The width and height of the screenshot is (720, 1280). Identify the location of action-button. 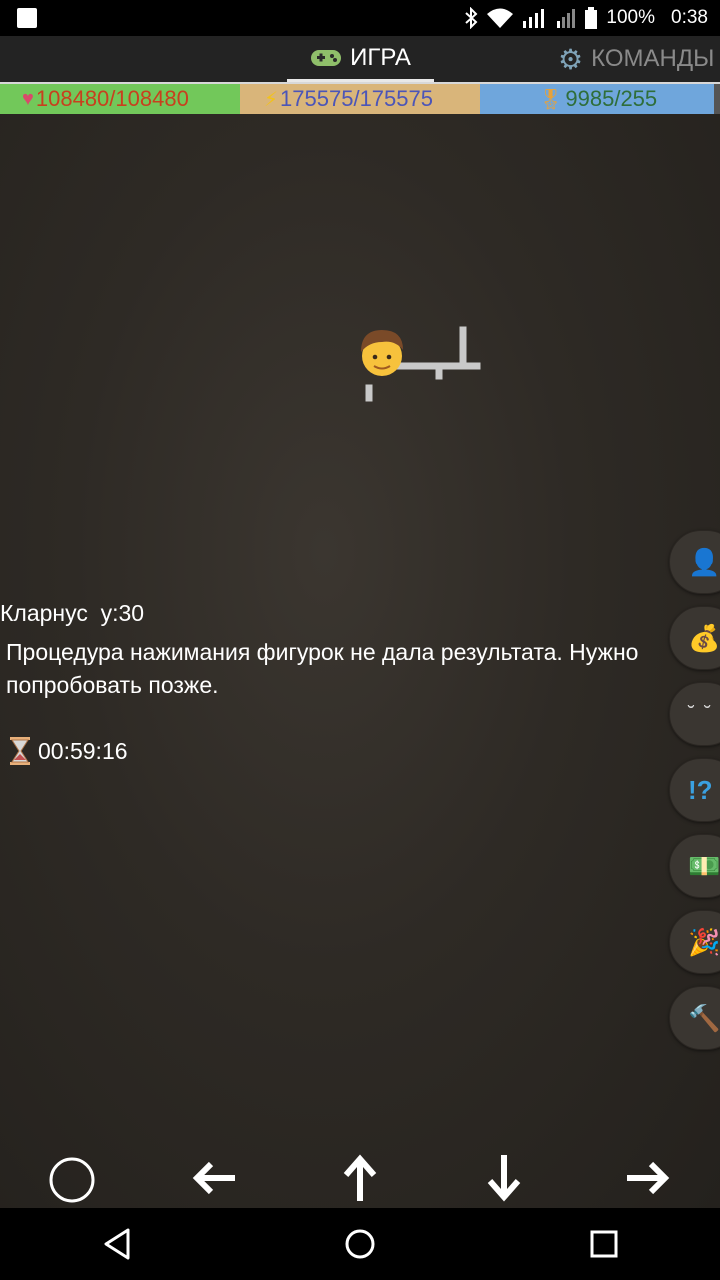
(72, 1180).